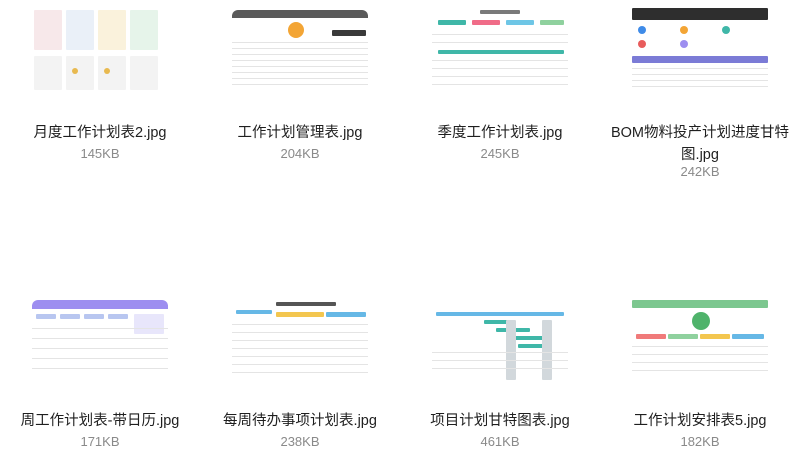  What do you see at coordinates (700, 144) in the screenshot?
I see `file-name: BOM物料投产计划进度甘特图.jpg` at bounding box center [700, 144].